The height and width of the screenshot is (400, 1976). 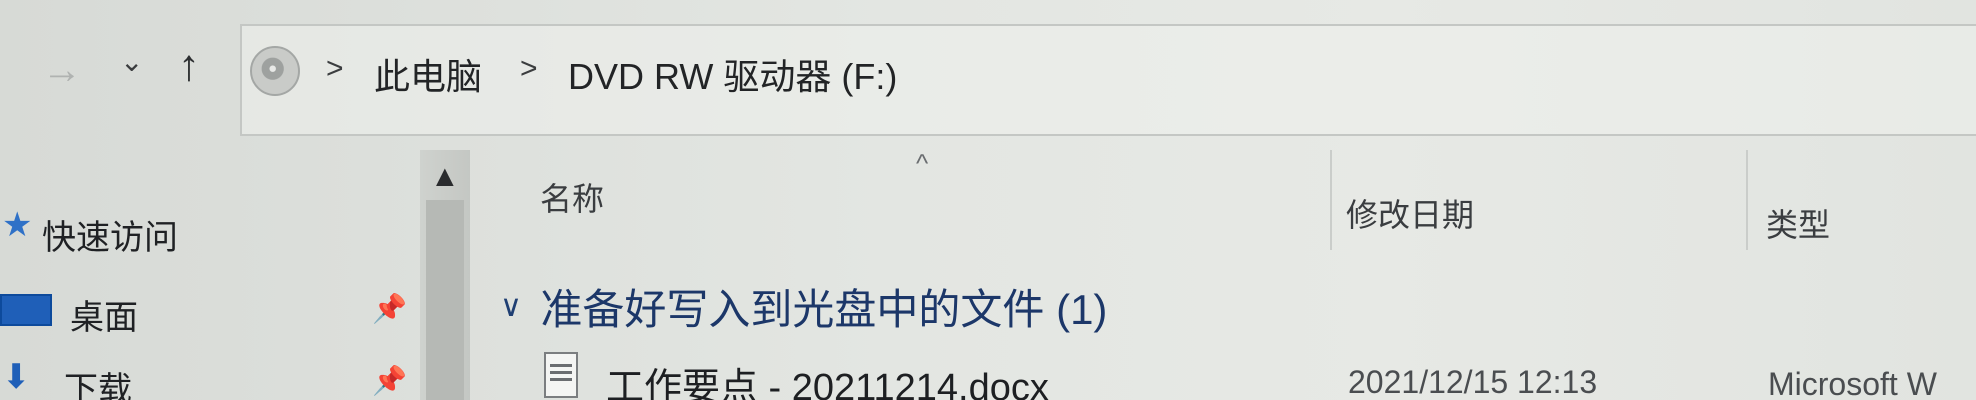 What do you see at coordinates (1473, 382) in the screenshot?
I see `file-date-modified: 2021/12/15 12:13` at bounding box center [1473, 382].